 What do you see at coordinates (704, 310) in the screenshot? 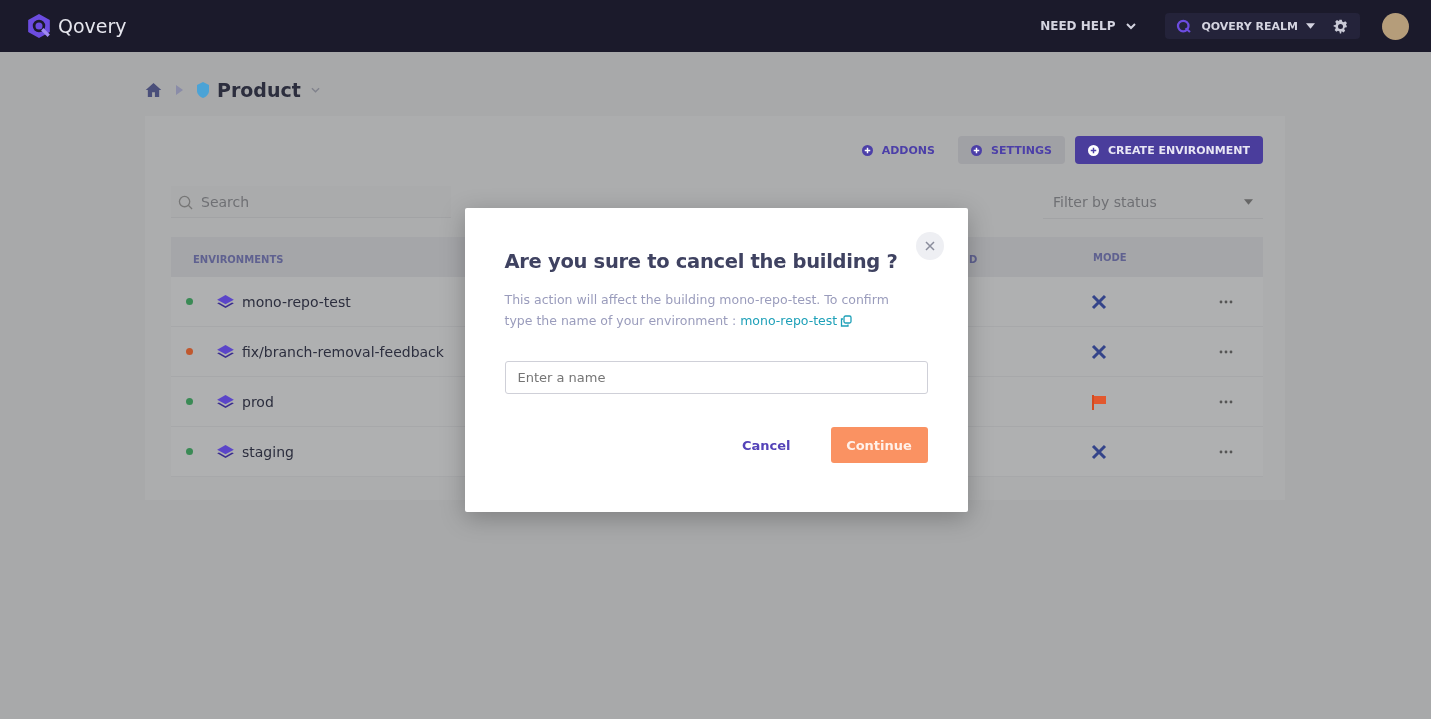
I see `dialog-message: This action will affect the building mono-repo-test. To confirm type the name of your environment : mono-repo-test` at bounding box center [704, 310].